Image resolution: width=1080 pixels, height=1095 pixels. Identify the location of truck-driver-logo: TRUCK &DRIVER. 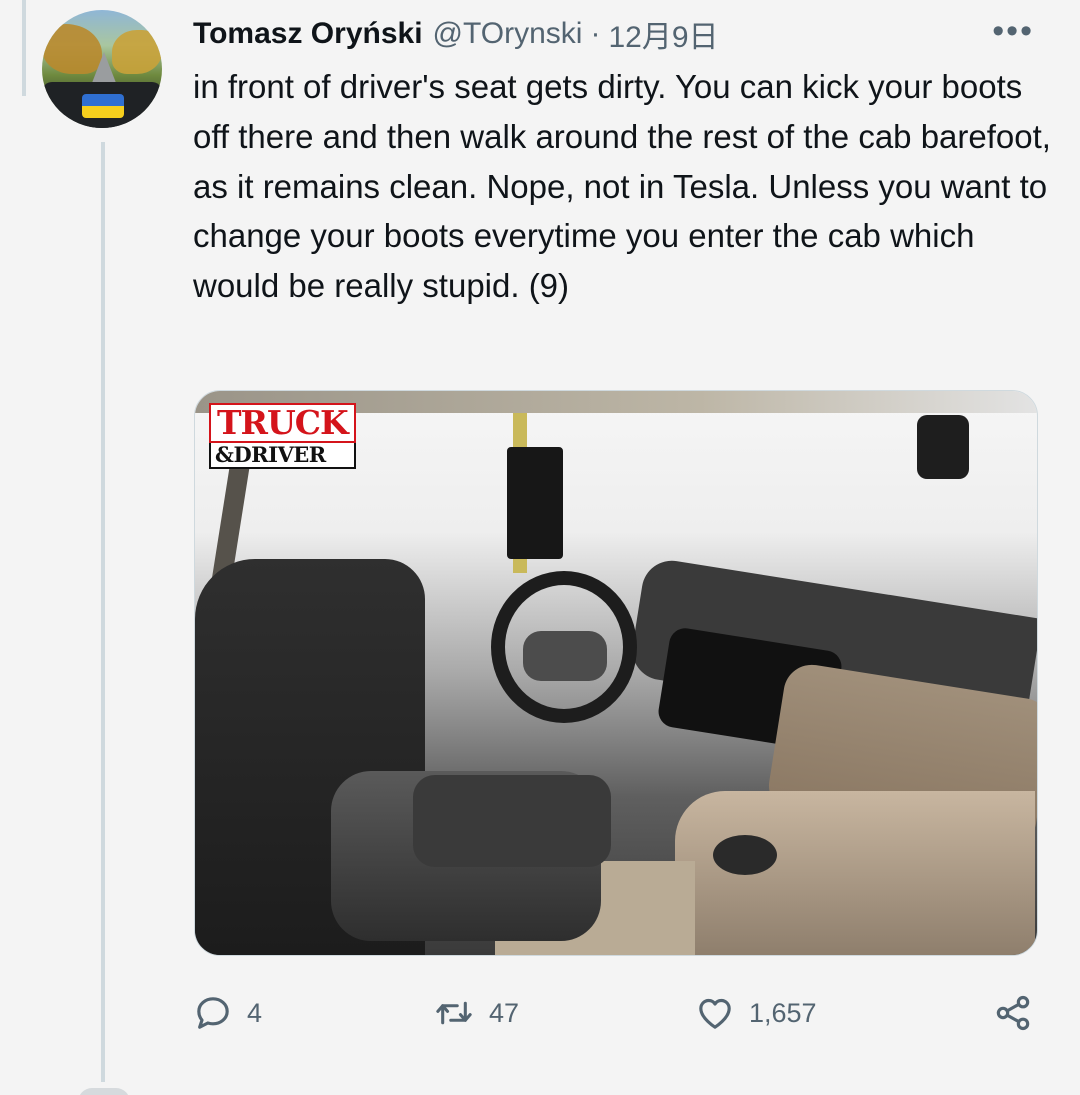
(282, 436).